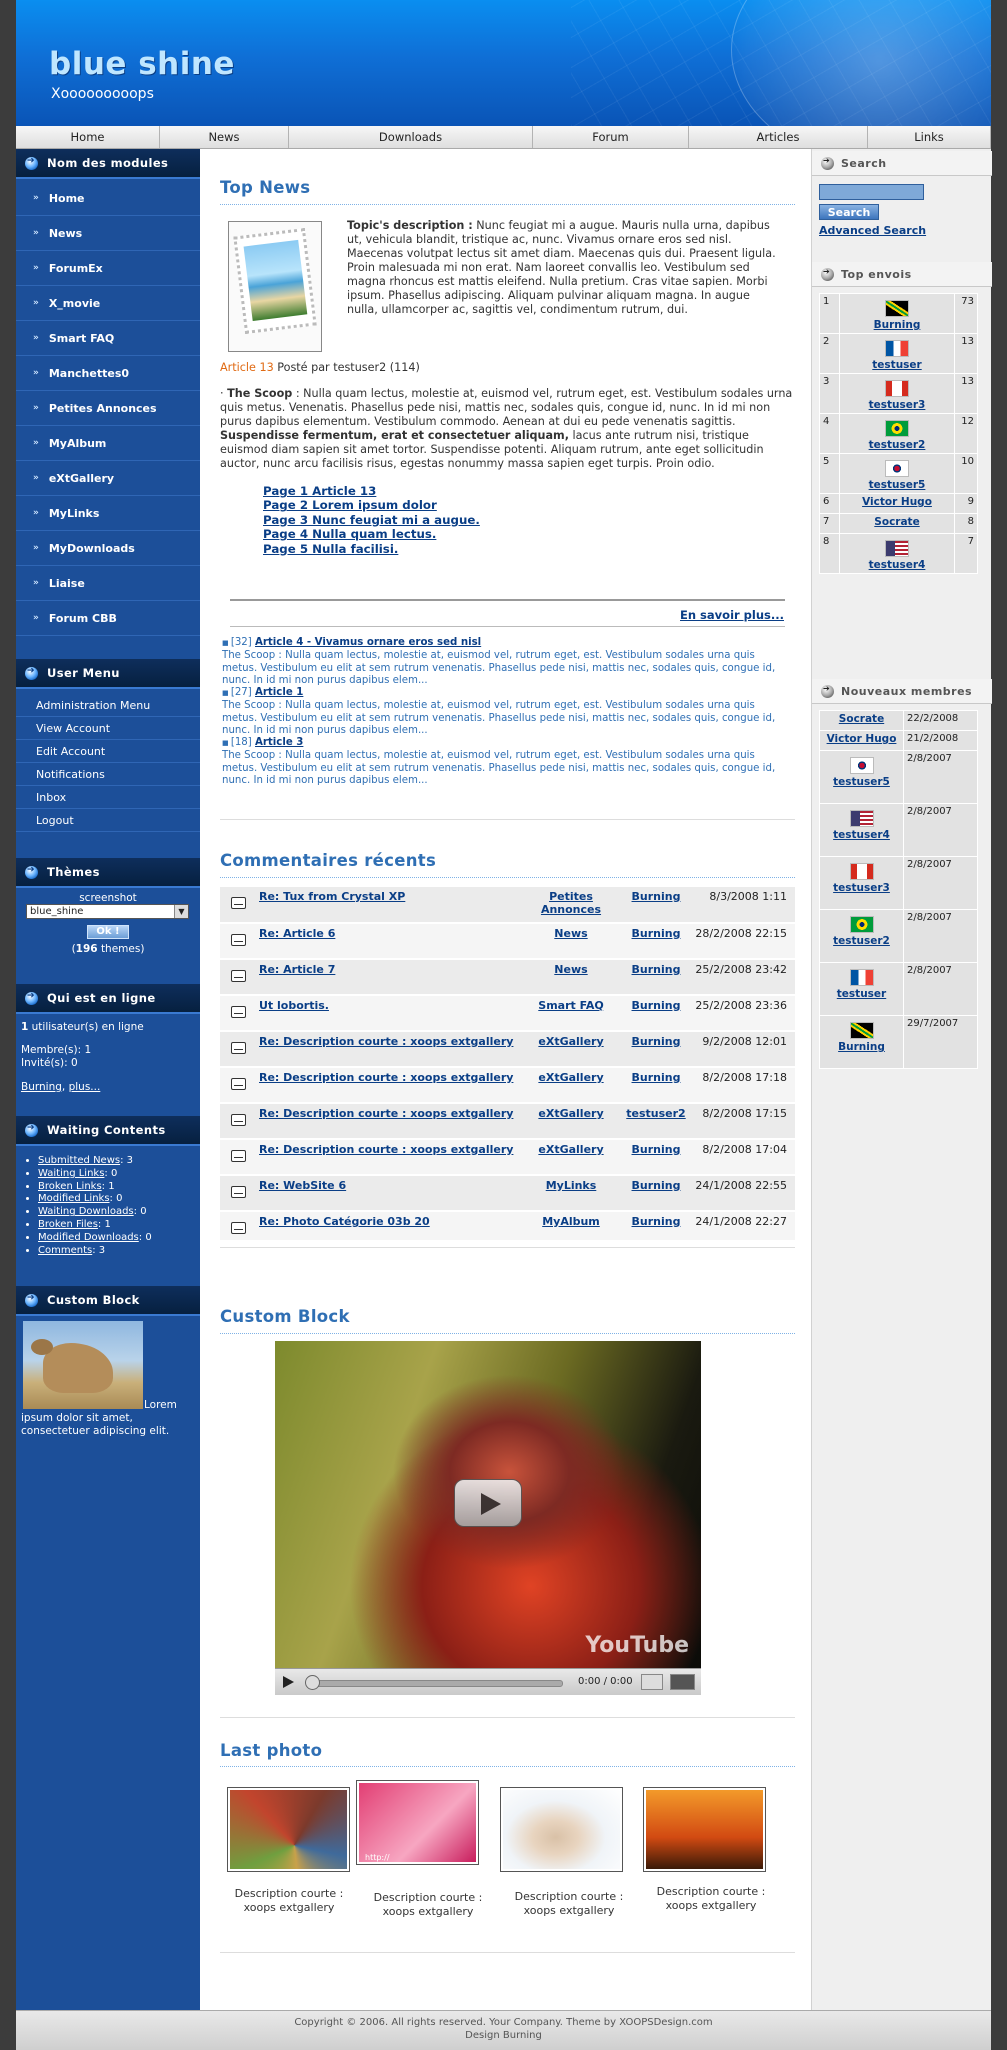 The height and width of the screenshot is (2050, 1007). Describe the element at coordinates (88, 1237) in the screenshot. I see `waiting-link: Modified Downloads` at that location.